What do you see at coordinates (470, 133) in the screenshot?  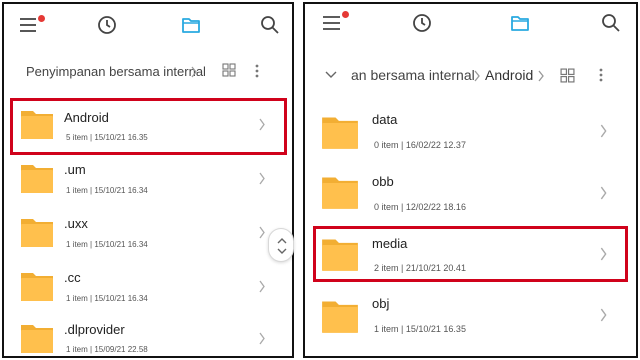 I see `folder-row-data: data 0 item | 16/02/22 12.37` at bounding box center [470, 133].